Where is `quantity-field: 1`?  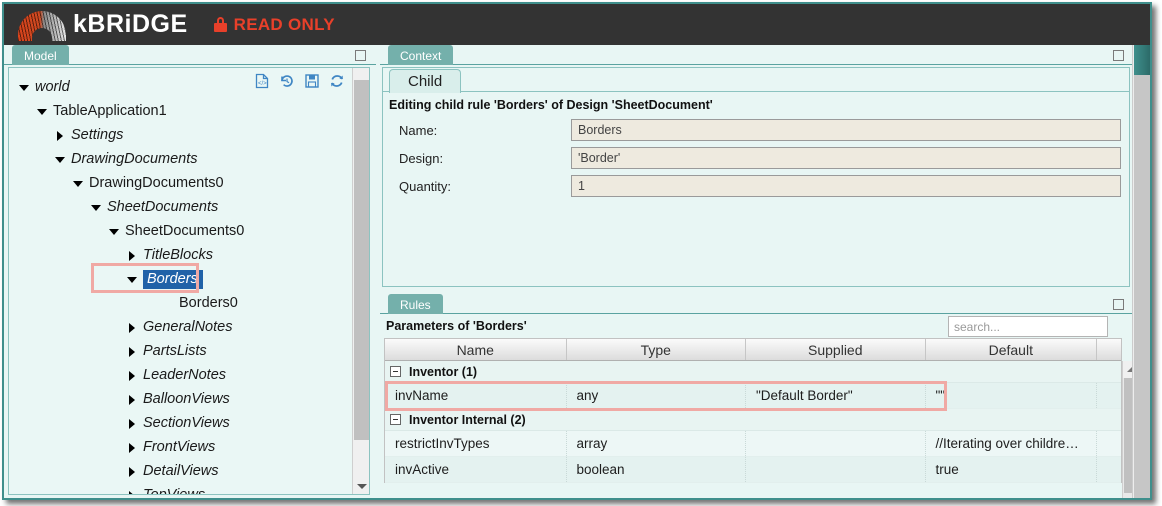 quantity-field: 1 is located at coordinates (846, 186).